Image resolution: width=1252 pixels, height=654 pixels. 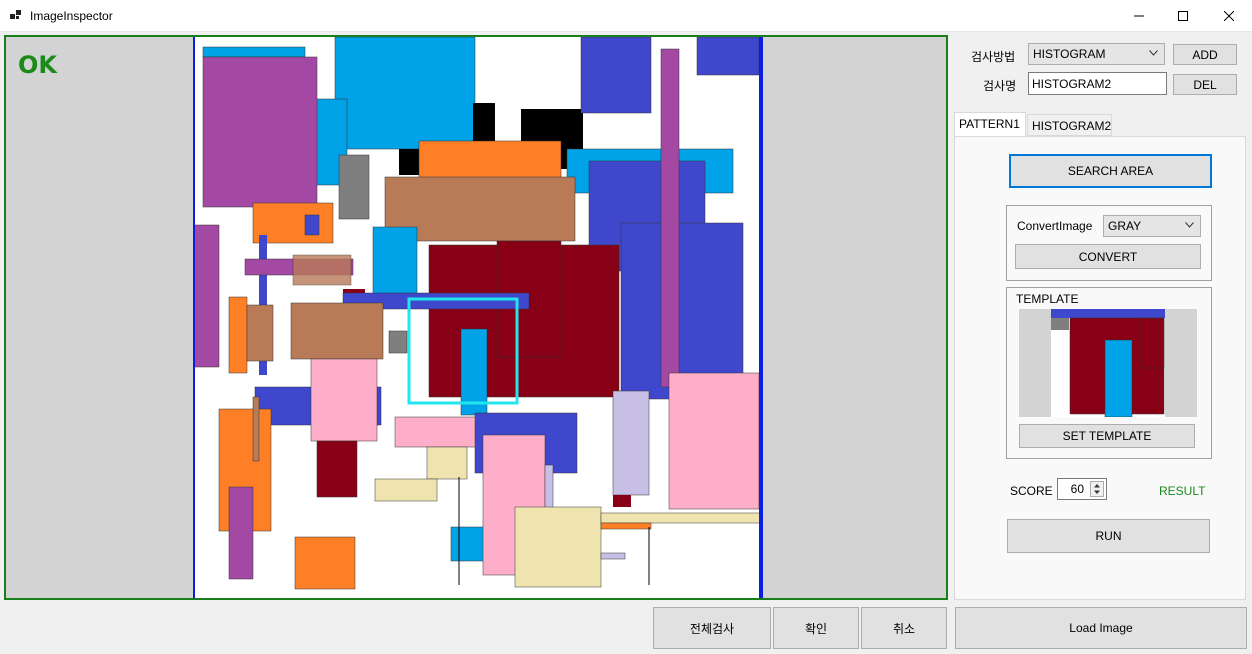 I want to click on name-input: HISTOGRAM2, so click(x=1097, y=83).